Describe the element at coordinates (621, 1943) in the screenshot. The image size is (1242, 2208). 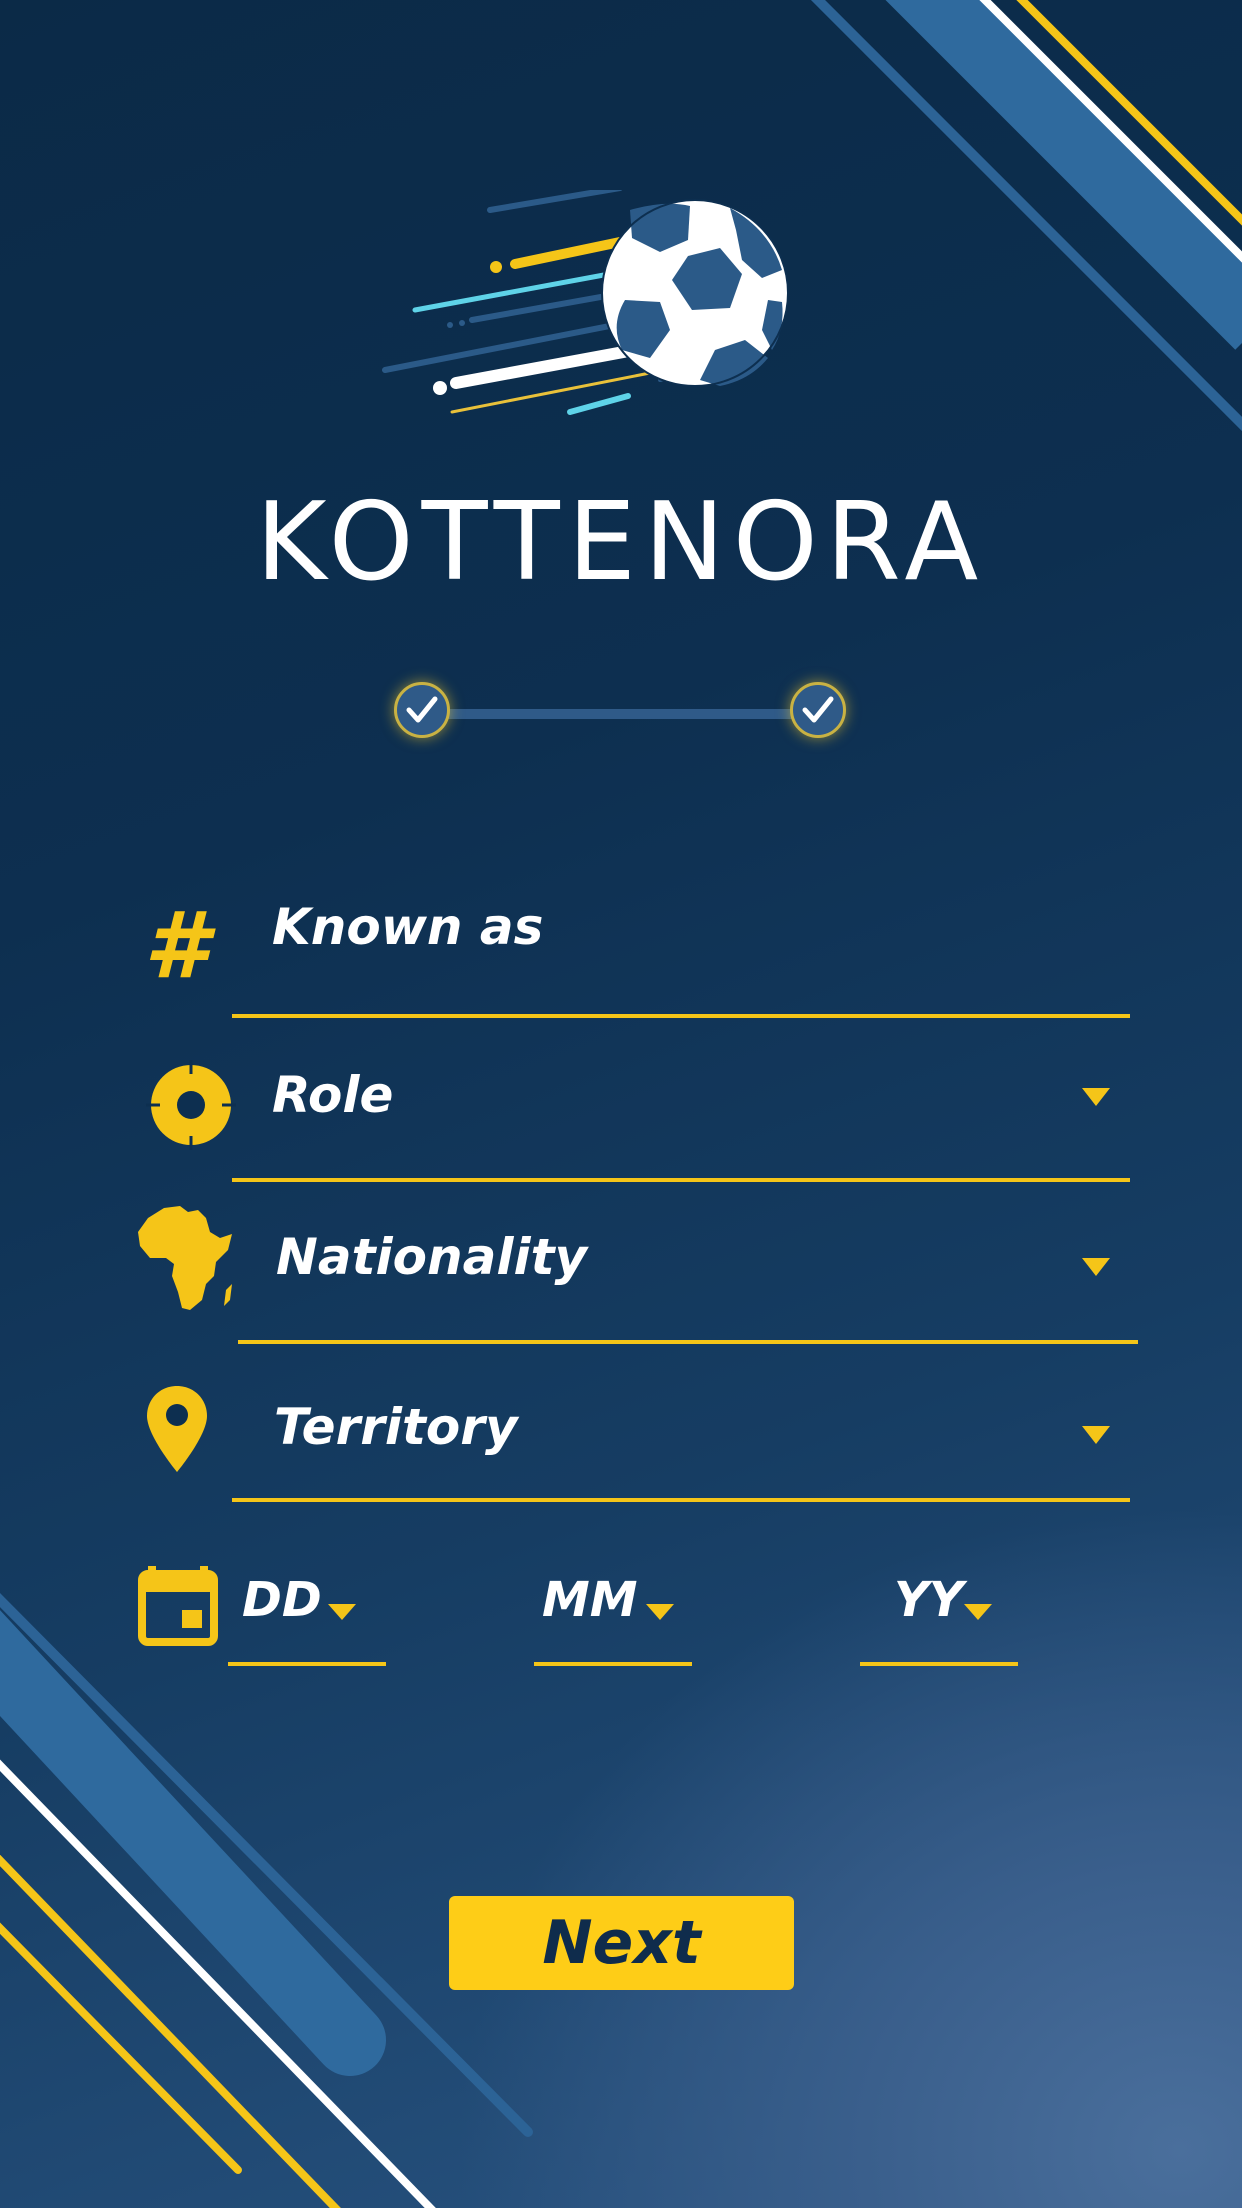
I see `next-button: Next` at that location.